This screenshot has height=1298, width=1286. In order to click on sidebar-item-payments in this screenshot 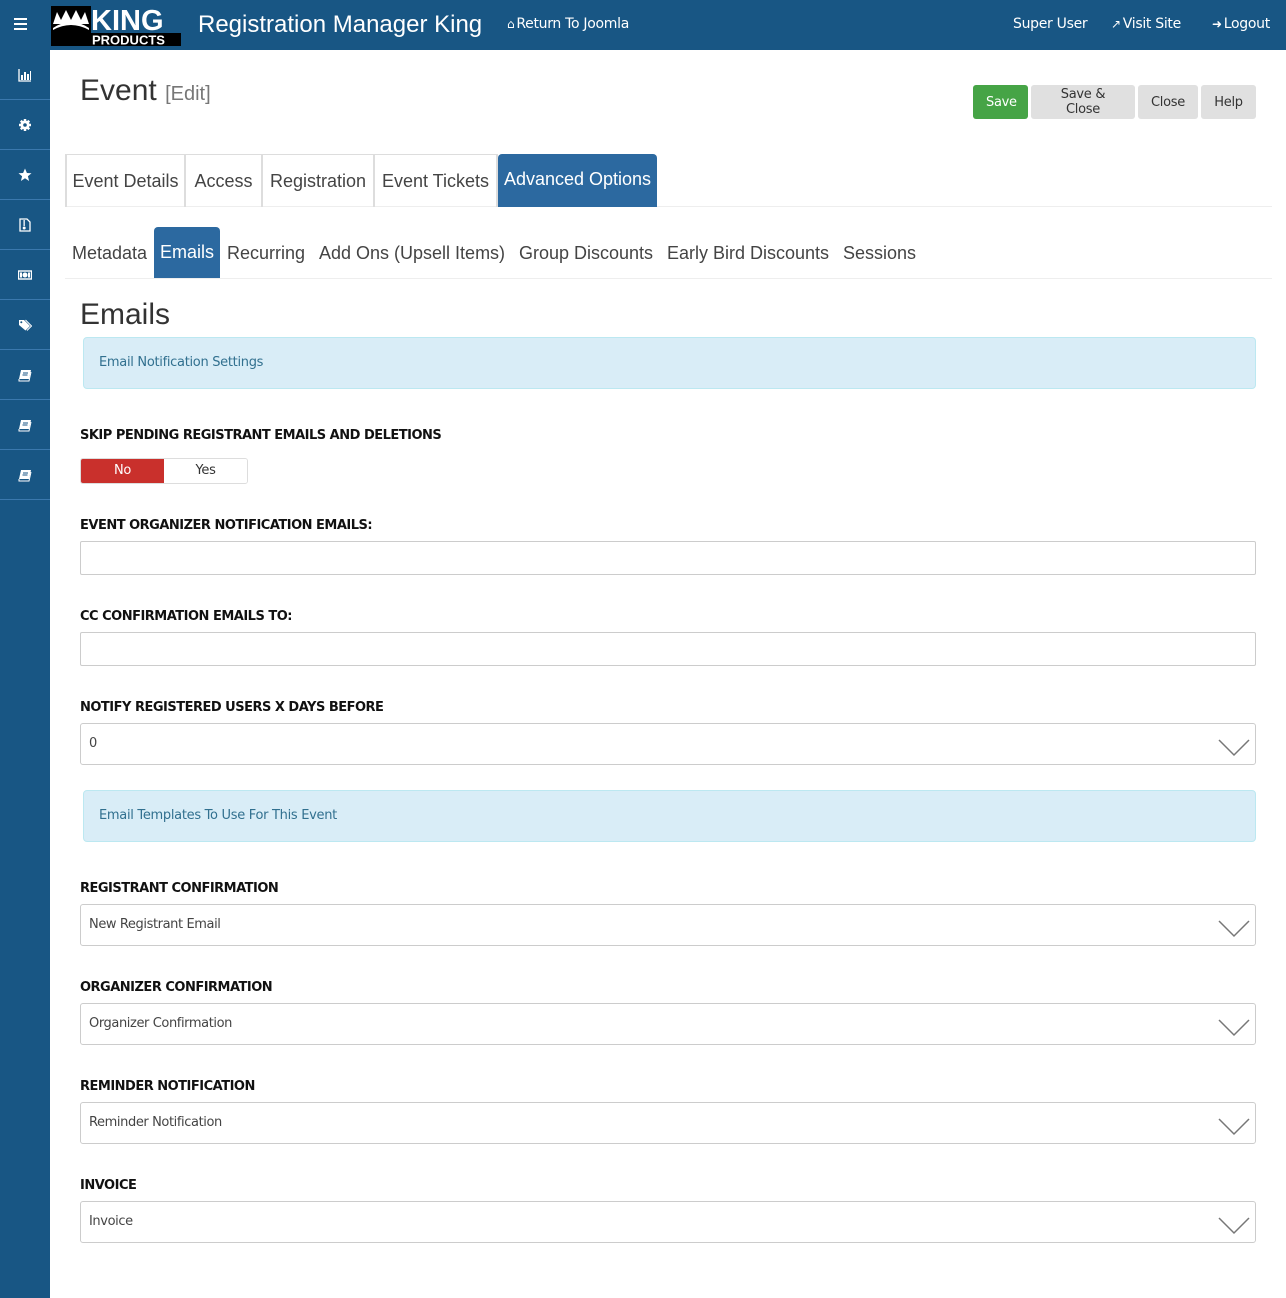, I will do `click(25, 275)`.